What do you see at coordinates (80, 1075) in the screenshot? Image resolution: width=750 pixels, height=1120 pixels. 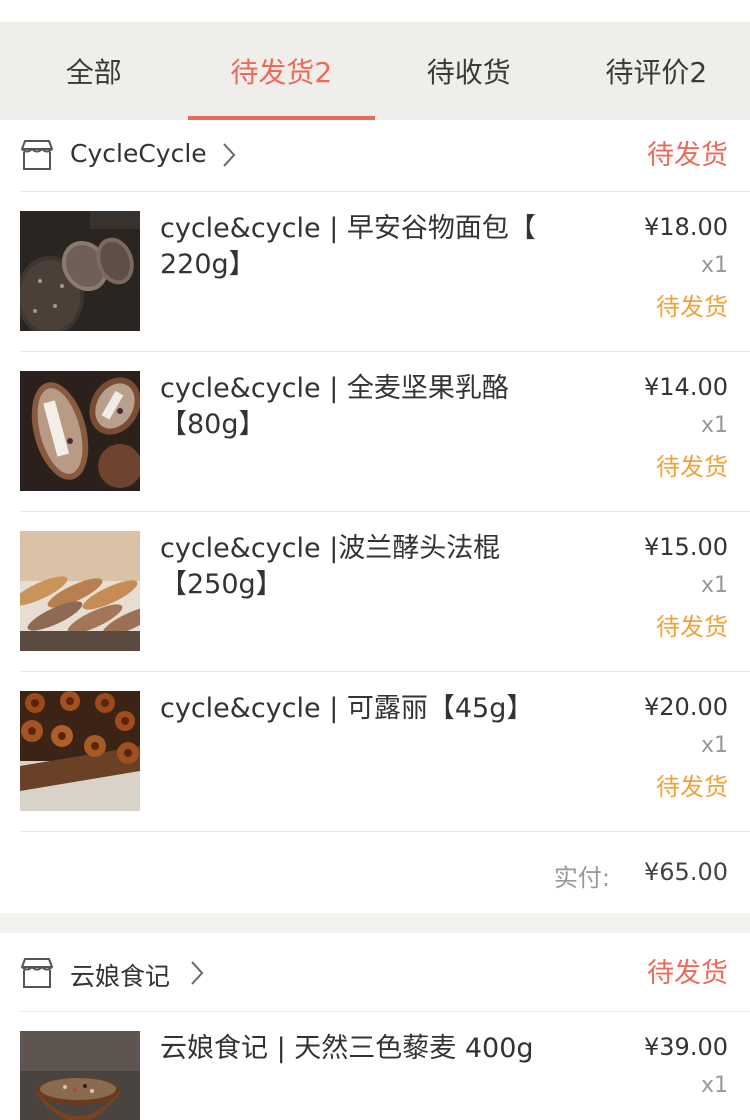 I see `quinoa-bowl-photo` at bounding box center [80, 1075].